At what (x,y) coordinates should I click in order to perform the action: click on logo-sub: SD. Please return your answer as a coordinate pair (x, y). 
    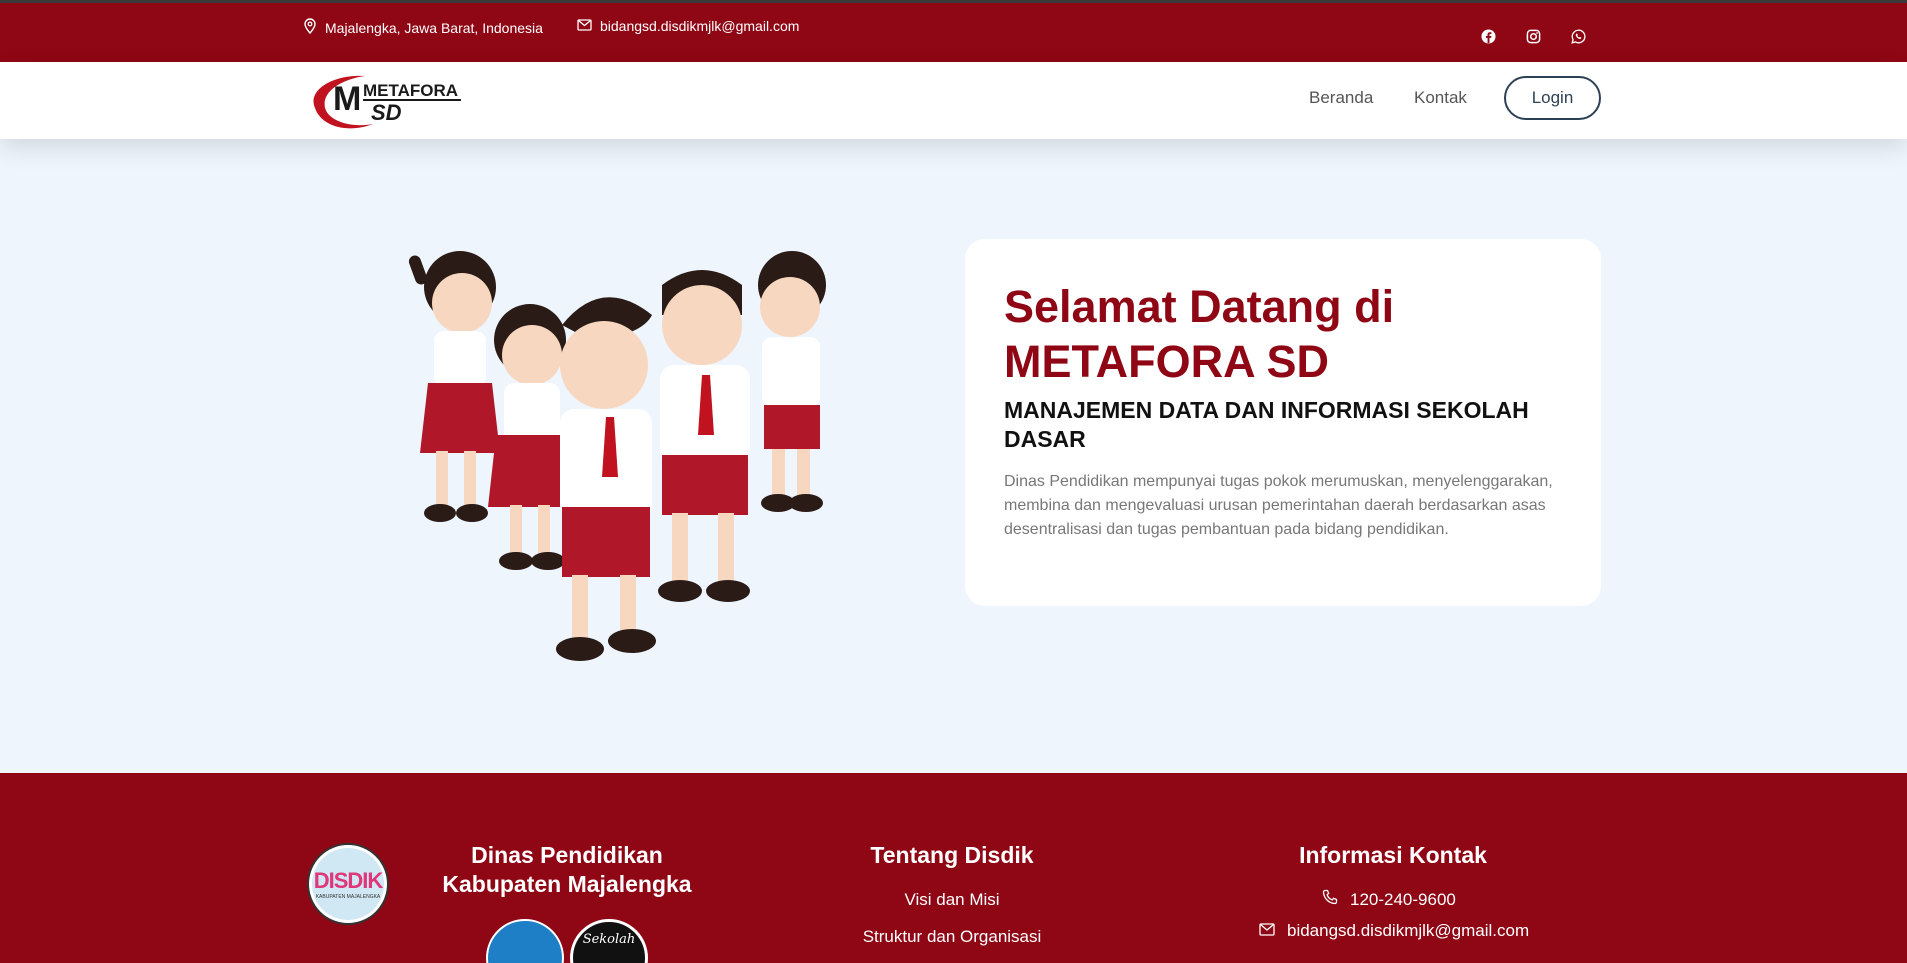
    Looking at the image, I should click on (386, 112).